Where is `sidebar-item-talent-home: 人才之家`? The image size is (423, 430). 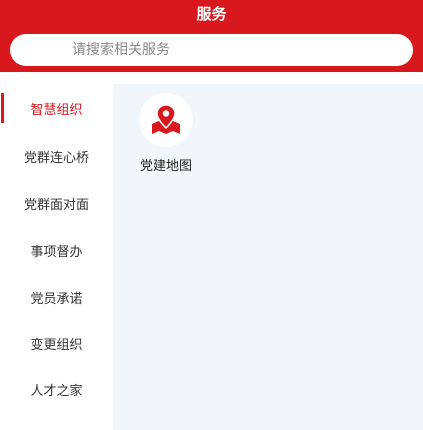 sidebar-item-talent-home: 人才之家 is located at coordinates (56, 389).